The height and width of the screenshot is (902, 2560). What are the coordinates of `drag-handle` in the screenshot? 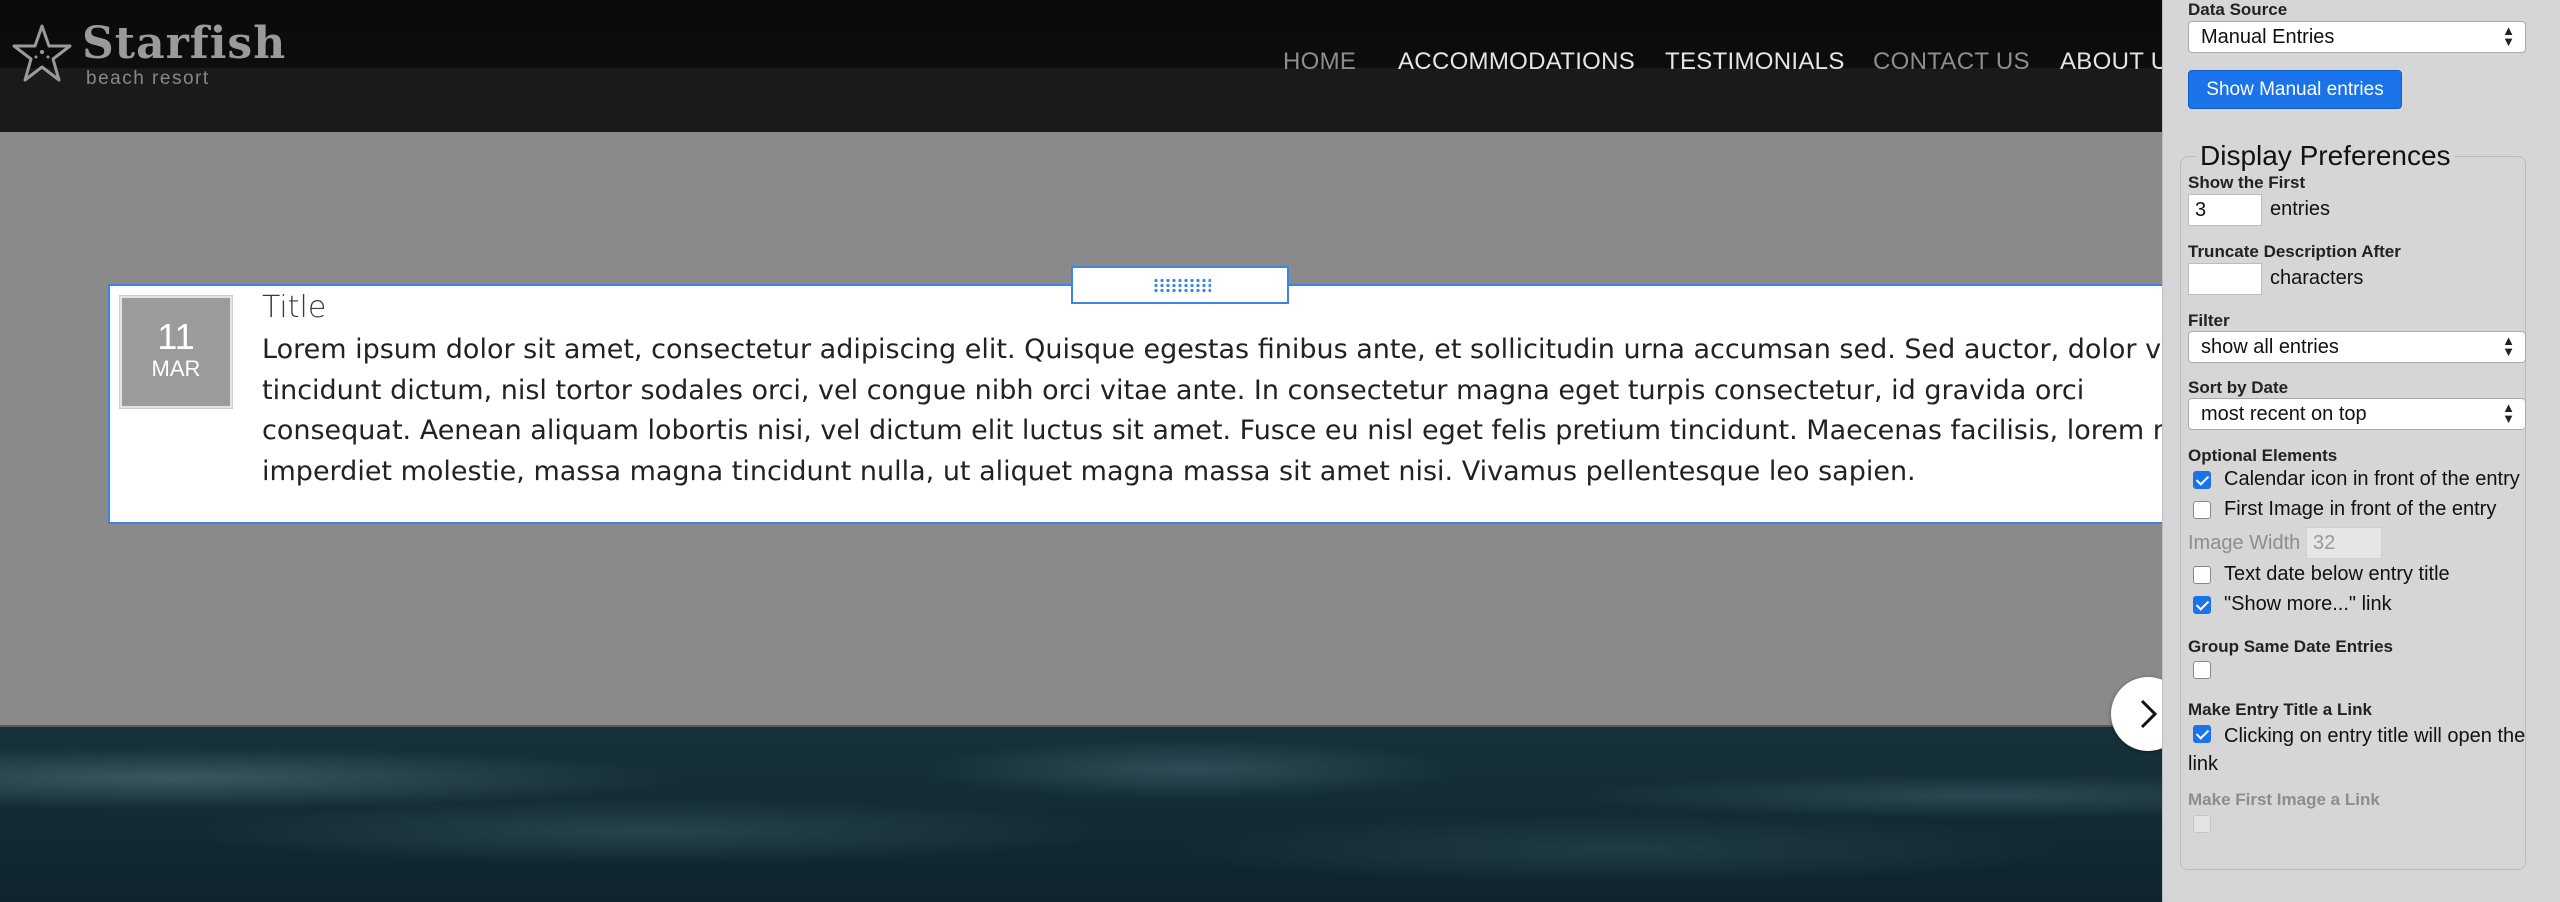 It's located at (1180, 285).